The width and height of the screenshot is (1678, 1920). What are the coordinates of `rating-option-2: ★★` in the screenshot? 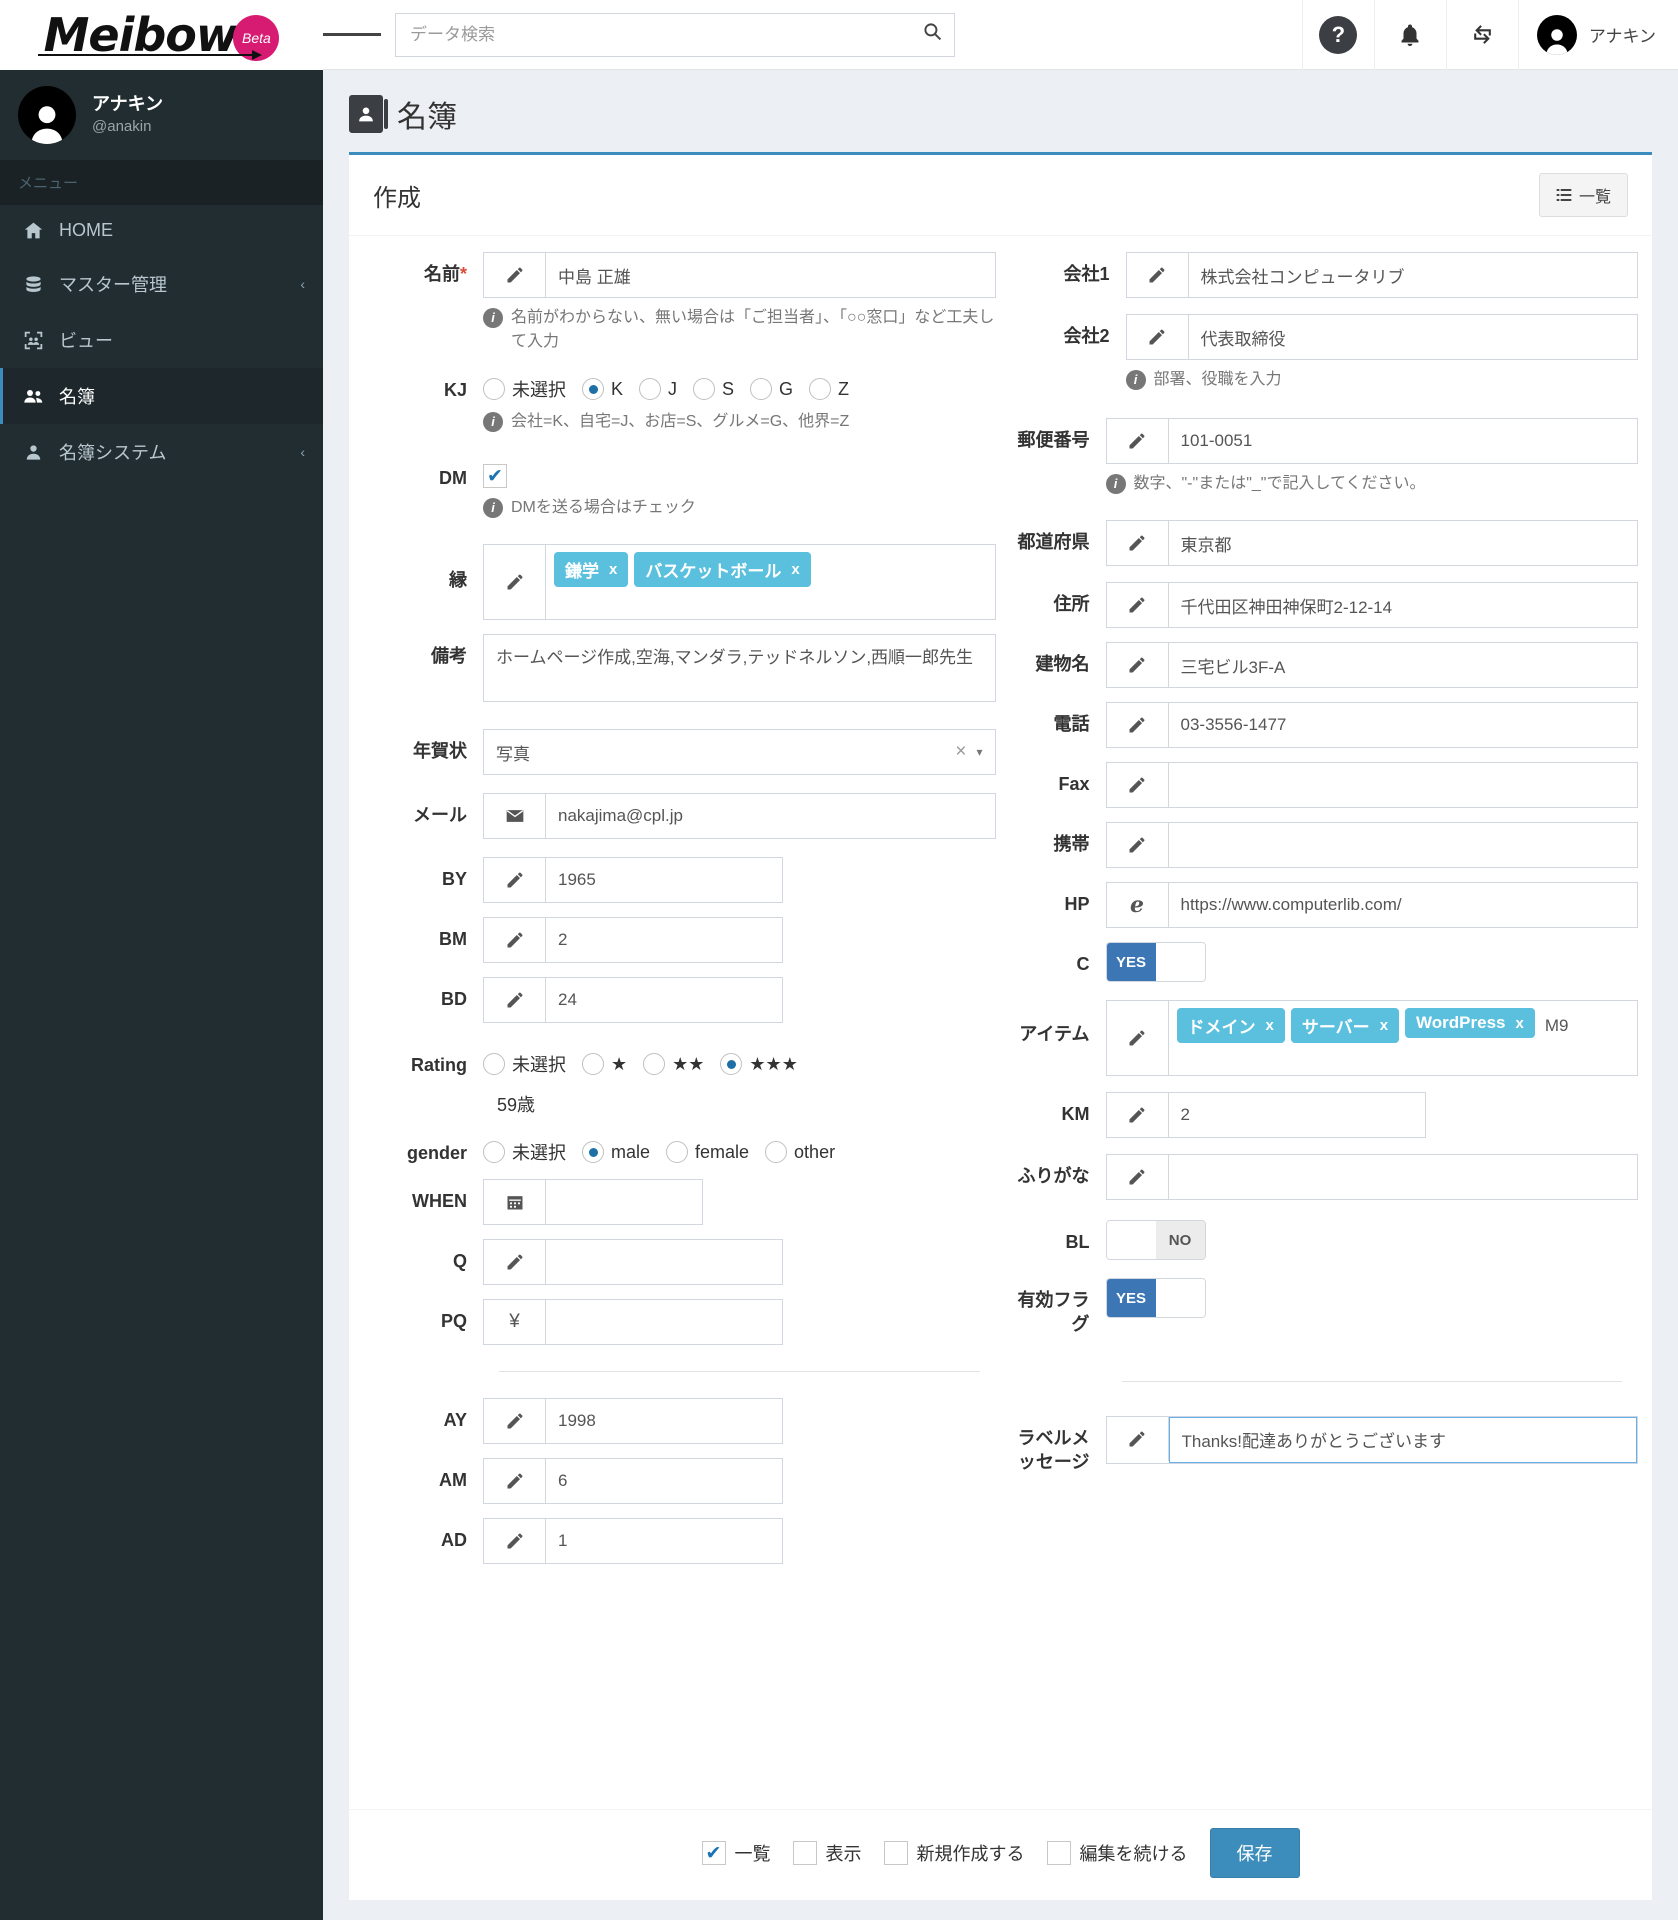 It's located at (673, 1064).